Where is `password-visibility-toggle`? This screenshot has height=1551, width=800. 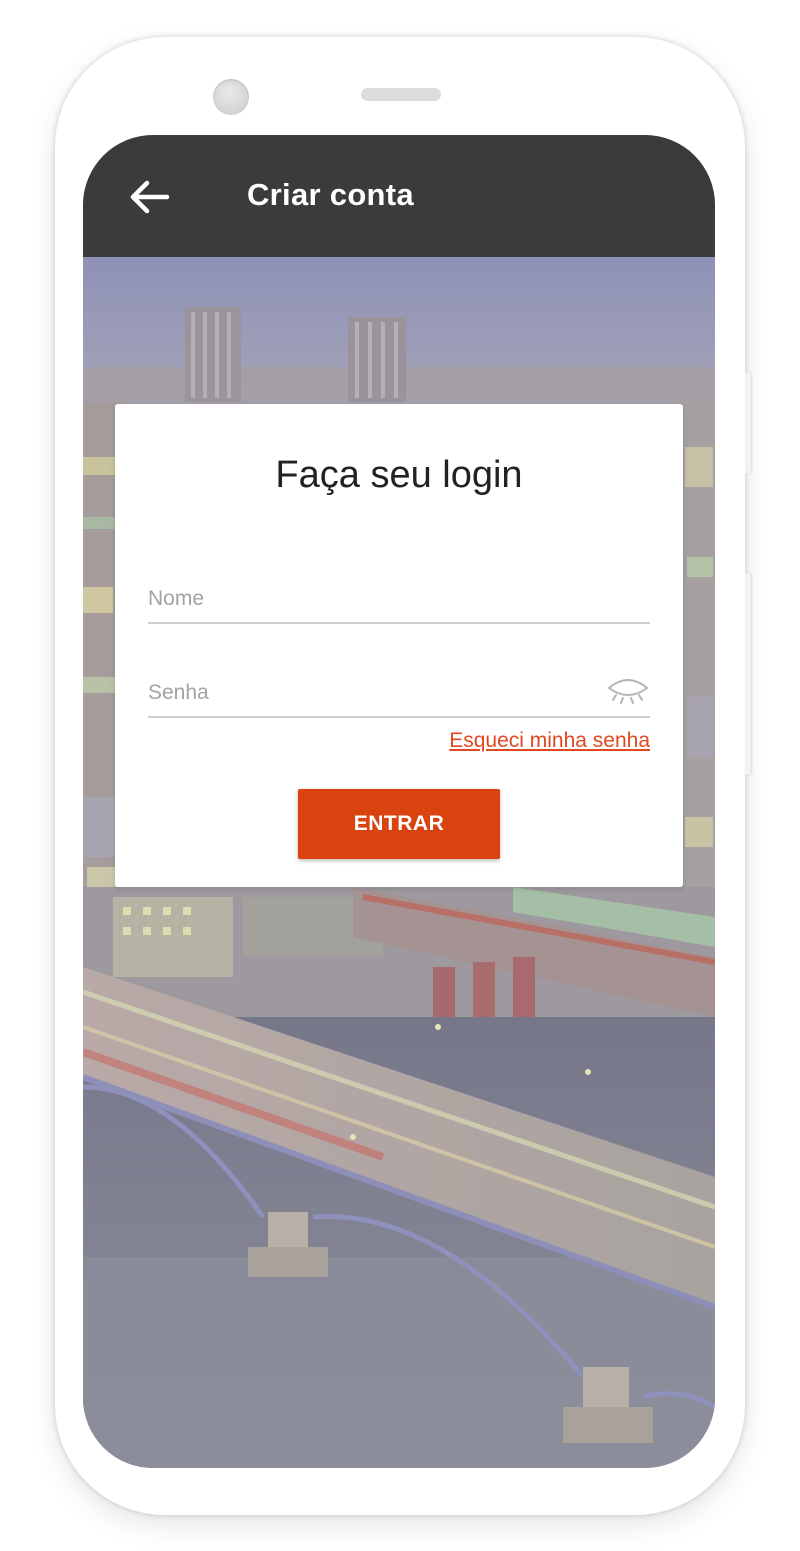
password-visibility-toggle is located at coordinates (628, 690).